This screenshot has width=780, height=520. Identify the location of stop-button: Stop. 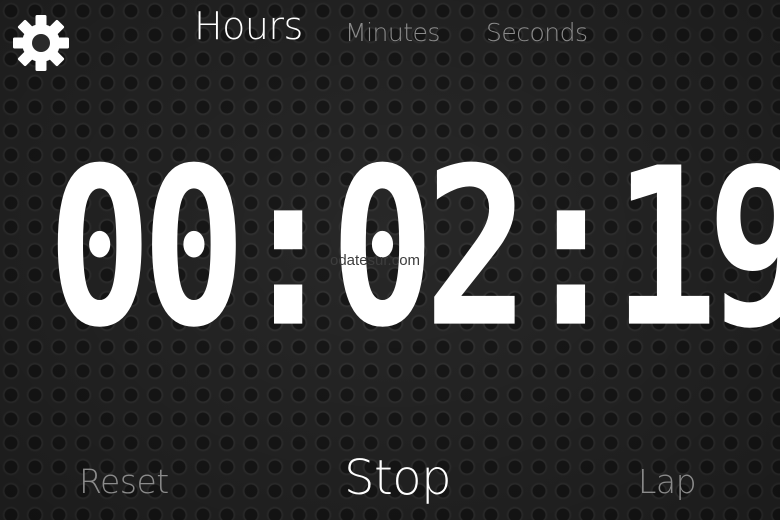
(398, 478).